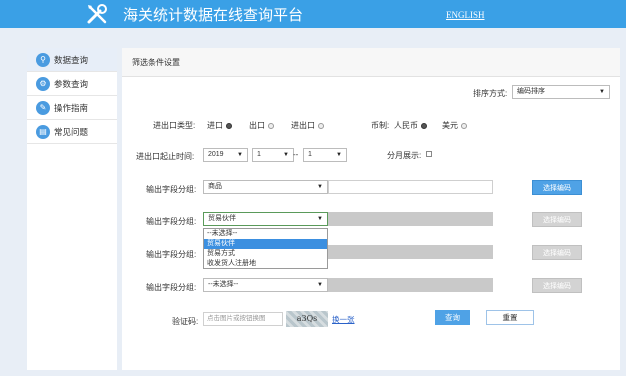 The width and height of the screenshot is (626, 376). I want to click on trade-type-label: 进出口类型:, so click(174, 125).